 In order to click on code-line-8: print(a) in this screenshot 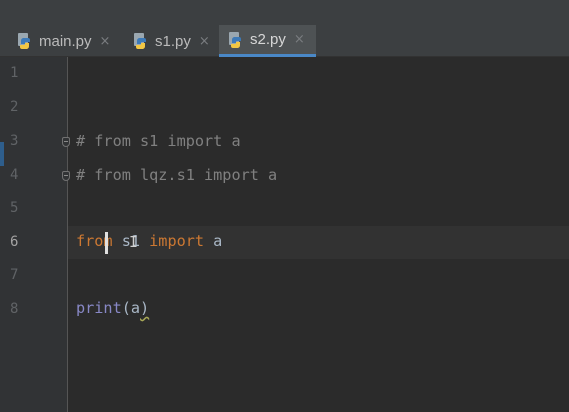, I will do `click(112, 308)`.